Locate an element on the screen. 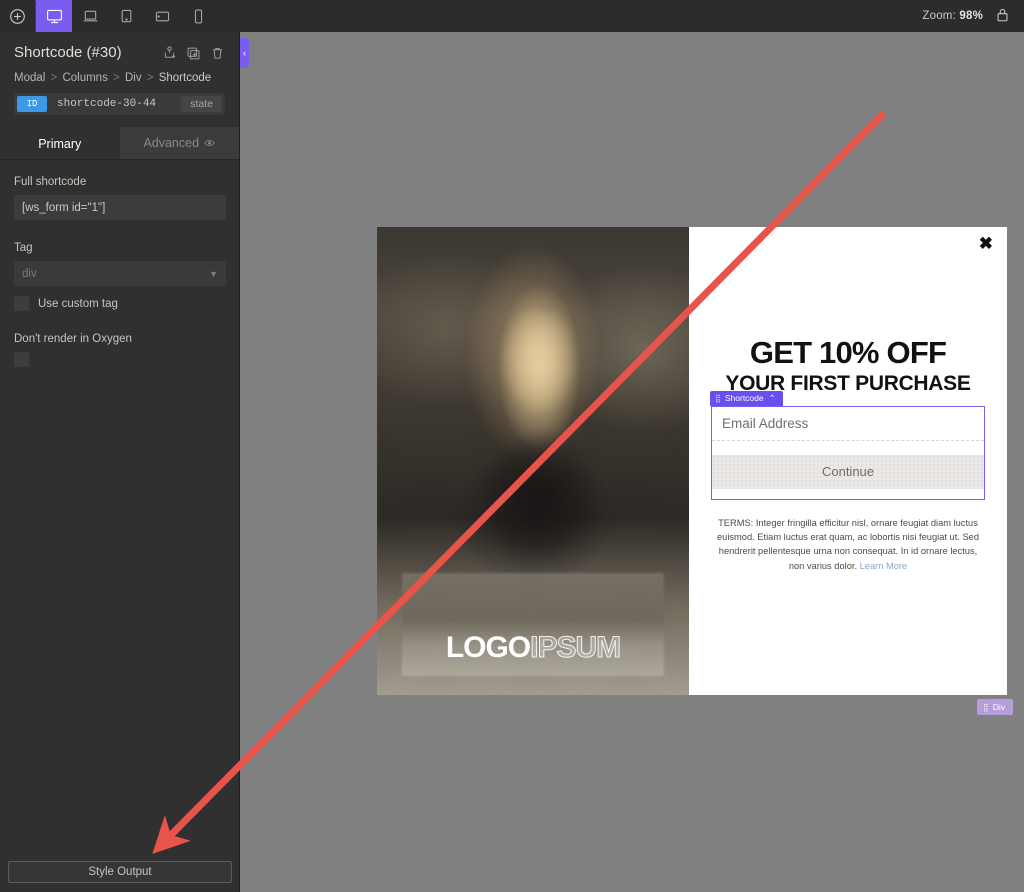 This screenshot has height=892, width=1024. breadcrumb-item-shortcode: Shortcode is located at coordinates (185, 78).